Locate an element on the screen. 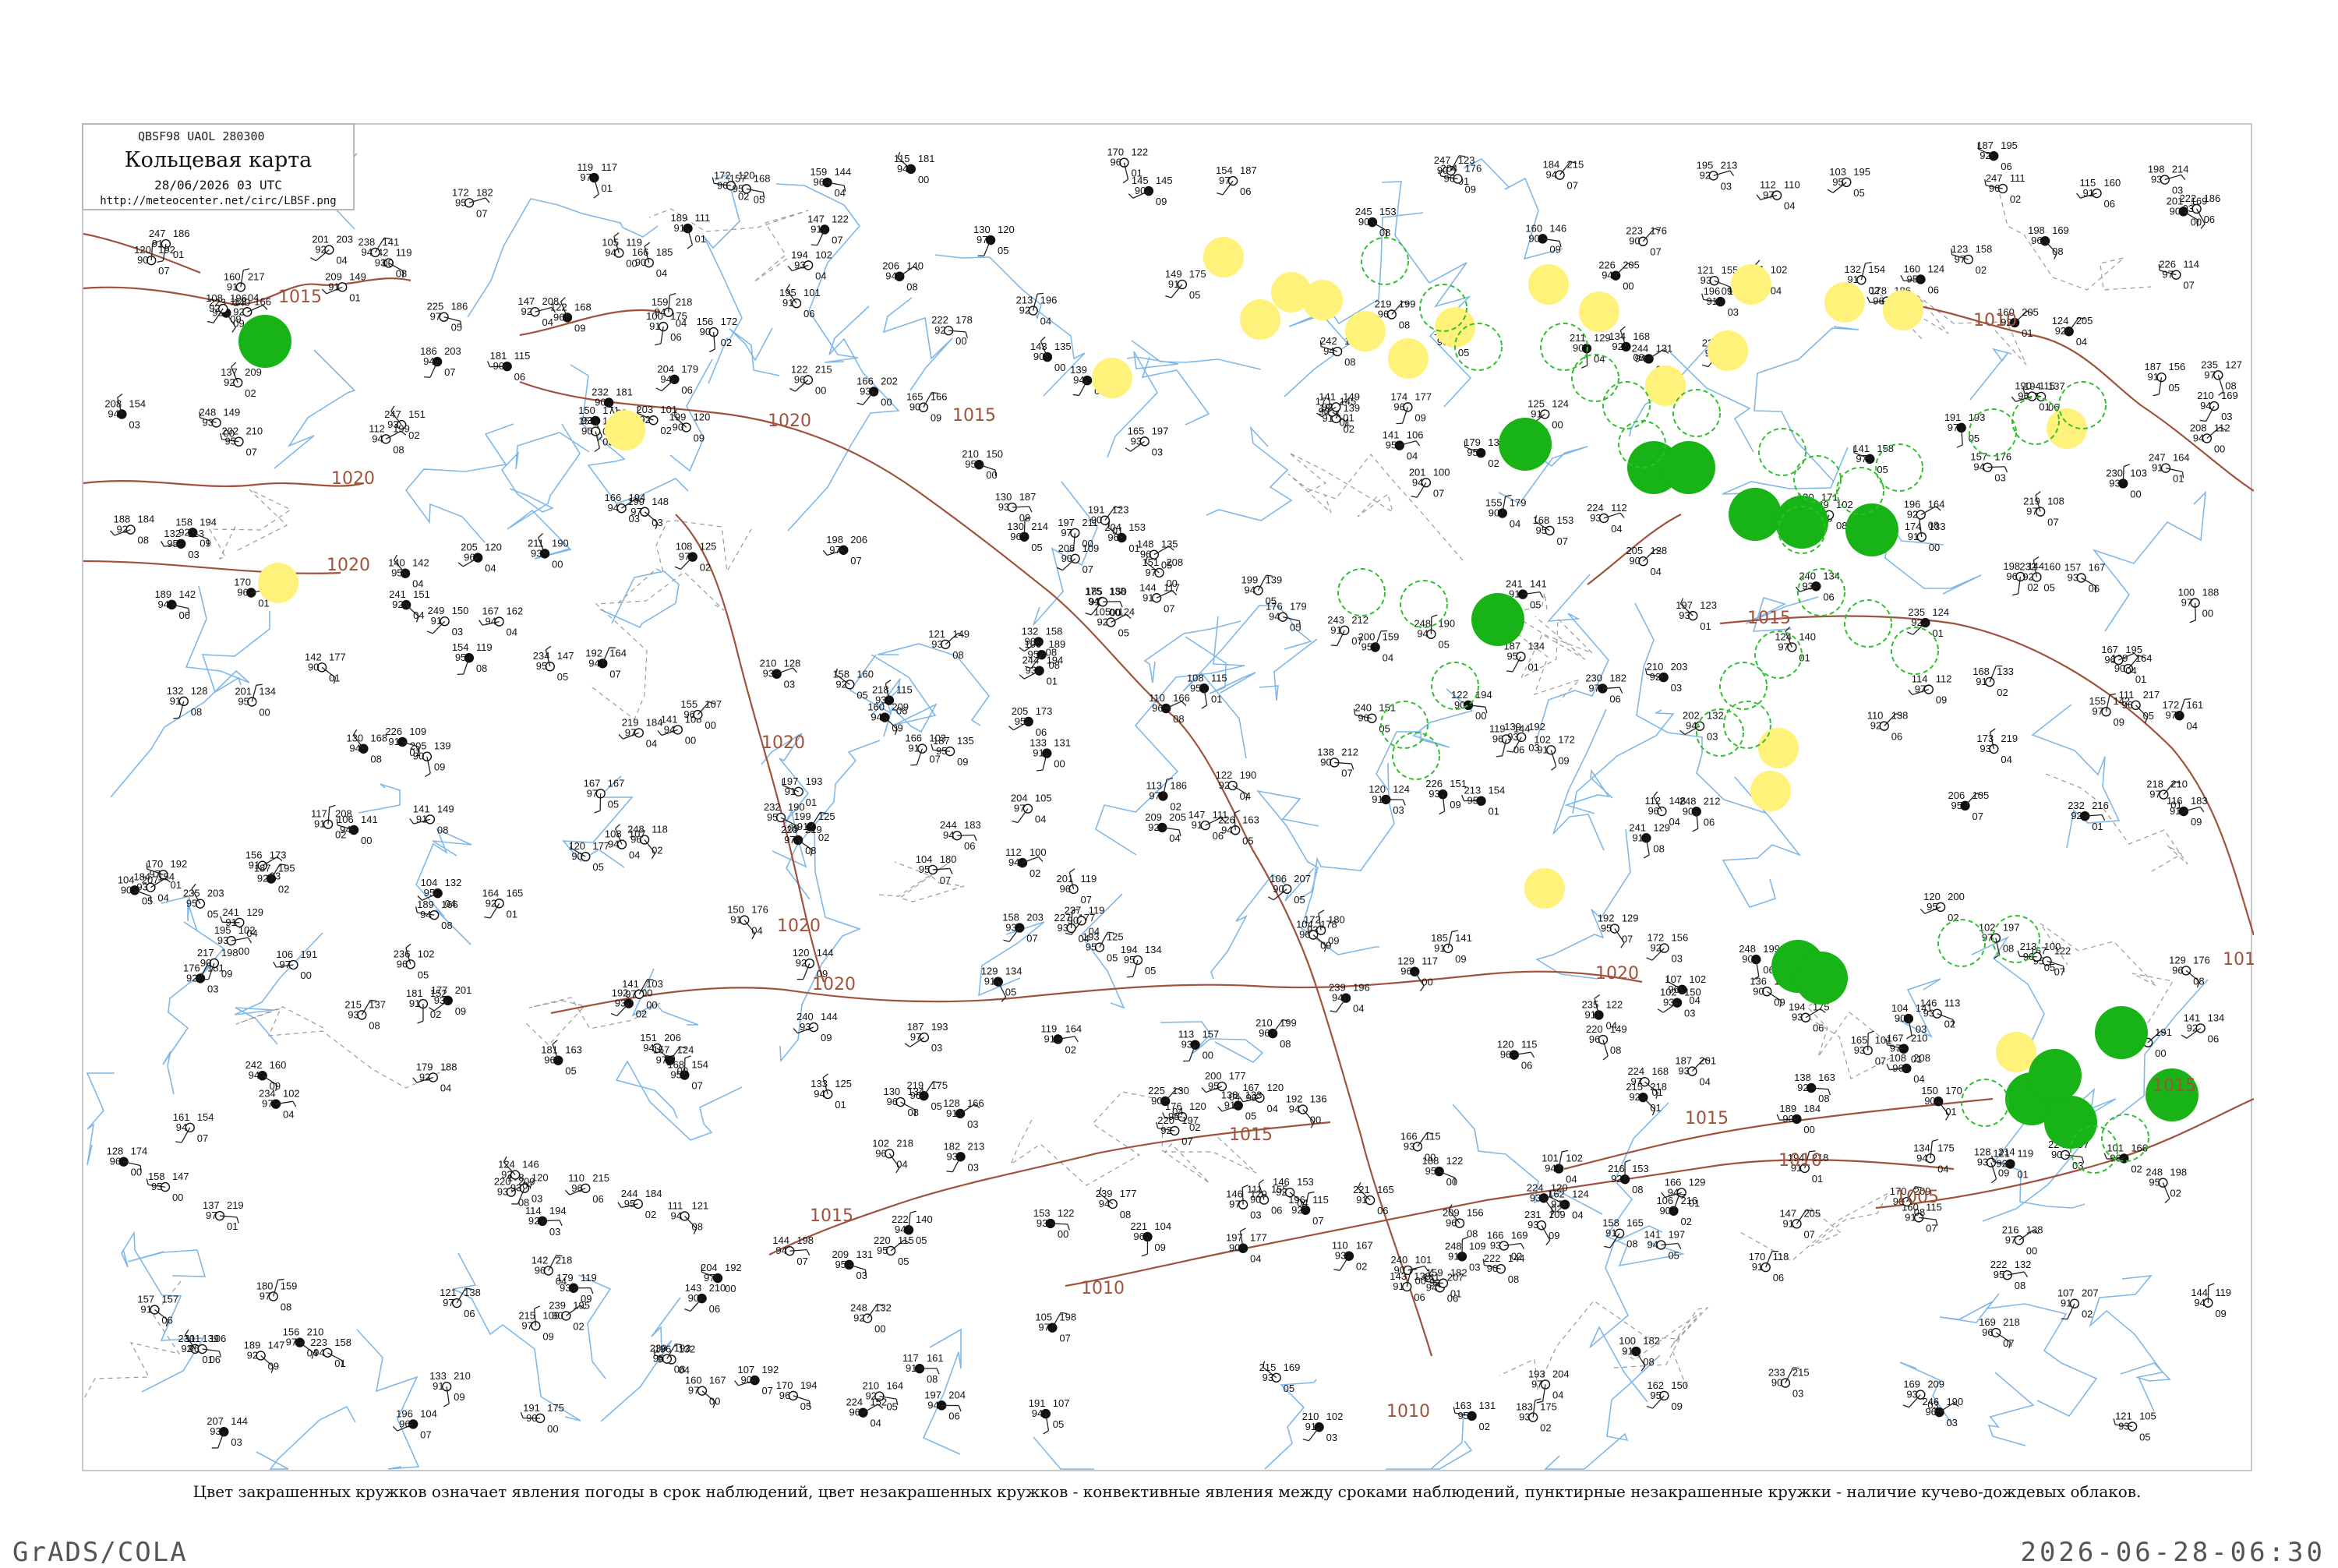 Image resolution: width=2338 pixels, height=1568 pixels. station-plot: 1871959206 is located at coordinates (1997, 155).